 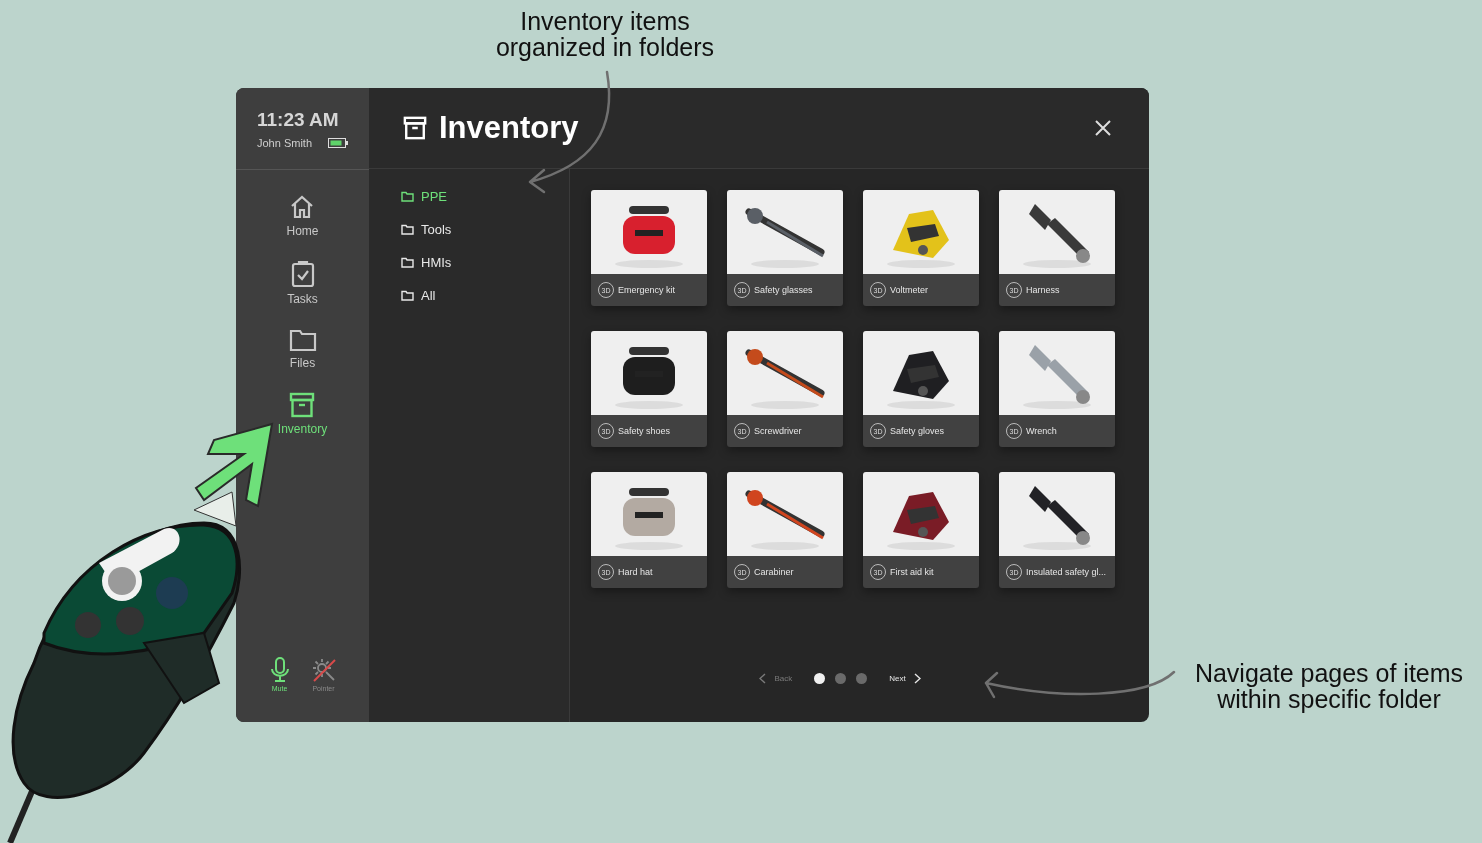 I want to click on item-name: Hard hat, so click(x=635, y=572).